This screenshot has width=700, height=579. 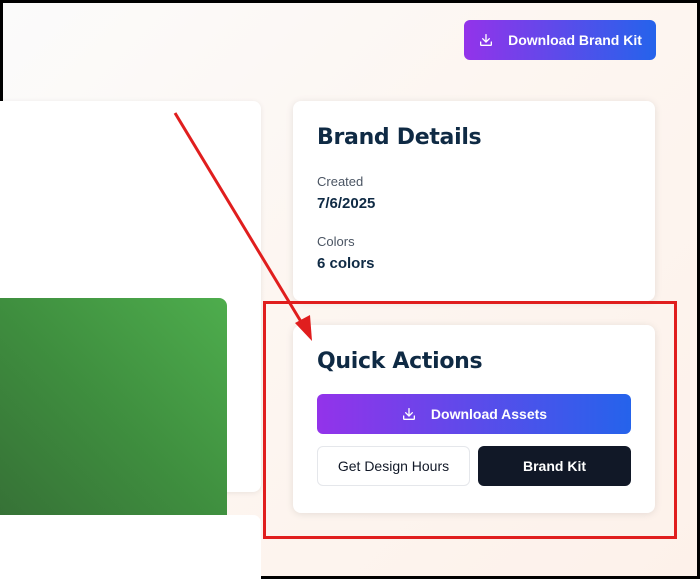 I want to click on secondary-card, so click(x=130, y=547).